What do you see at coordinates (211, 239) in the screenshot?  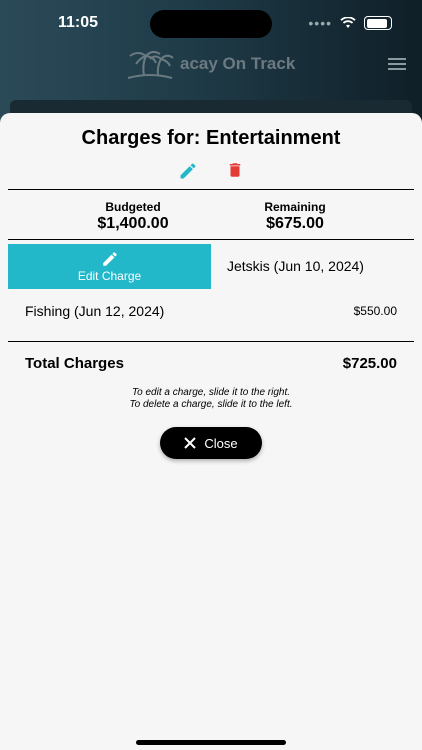 I see `divider-middle` at bounding box center [211, 239].